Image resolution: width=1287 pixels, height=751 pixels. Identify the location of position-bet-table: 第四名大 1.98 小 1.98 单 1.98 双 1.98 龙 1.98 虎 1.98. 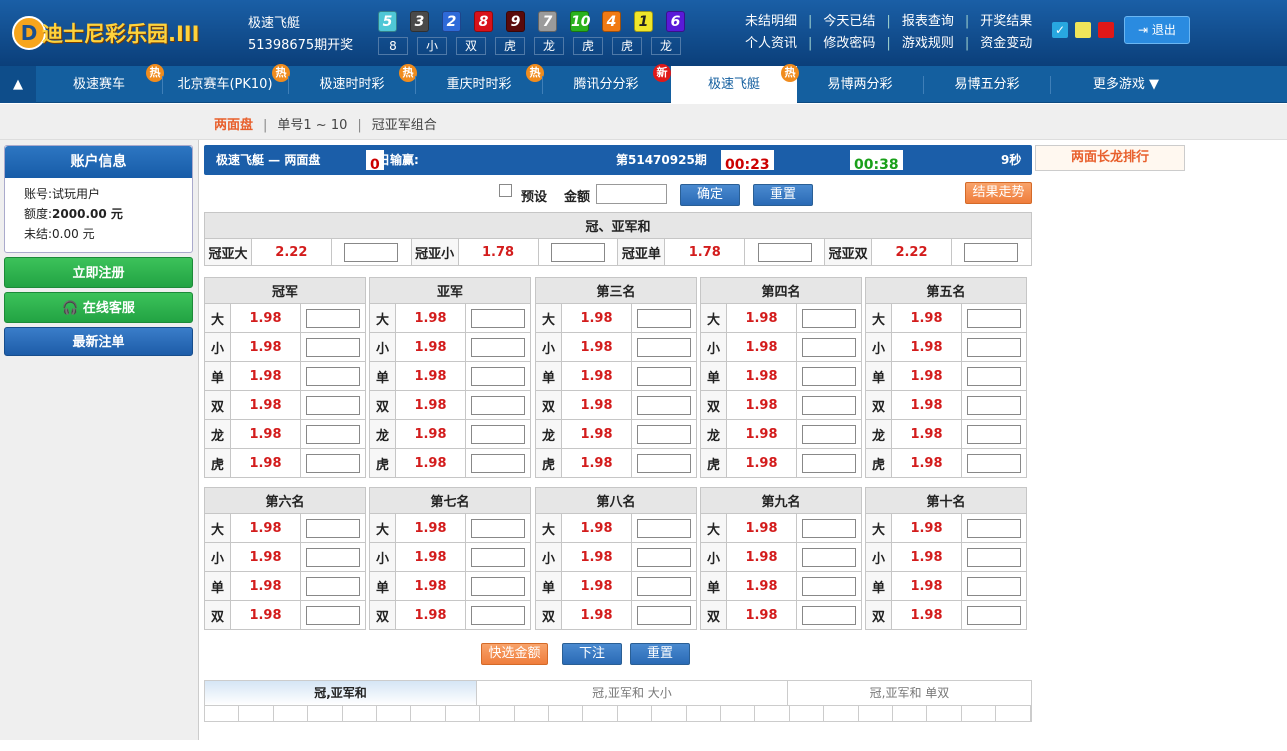
(781, 377).